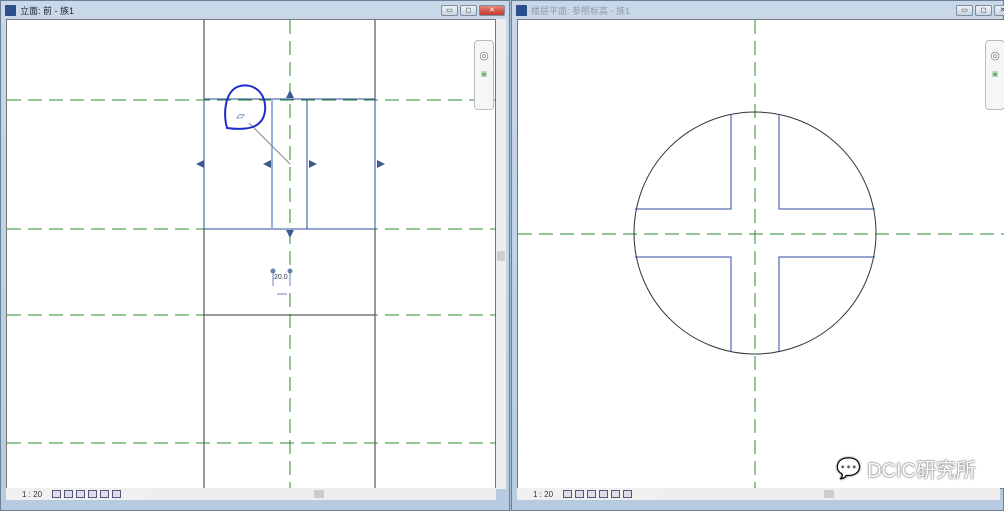 The width and height of the screenshot is (1004, 511). I want to click on left-window-title: 立面: 前 - 族1, so click(47, 10).